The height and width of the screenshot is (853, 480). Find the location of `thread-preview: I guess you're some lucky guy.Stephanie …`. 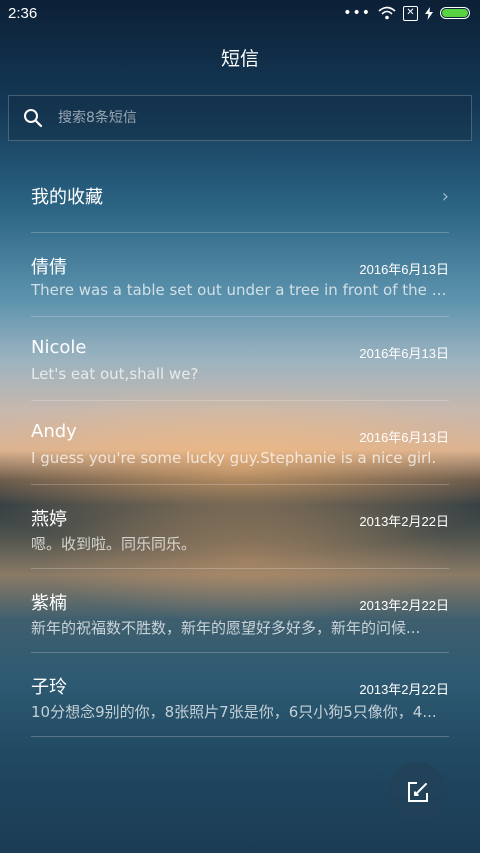

thread-preview: I guess you're some lucky guy.Stephanie … is located at coordinates (234, 458).